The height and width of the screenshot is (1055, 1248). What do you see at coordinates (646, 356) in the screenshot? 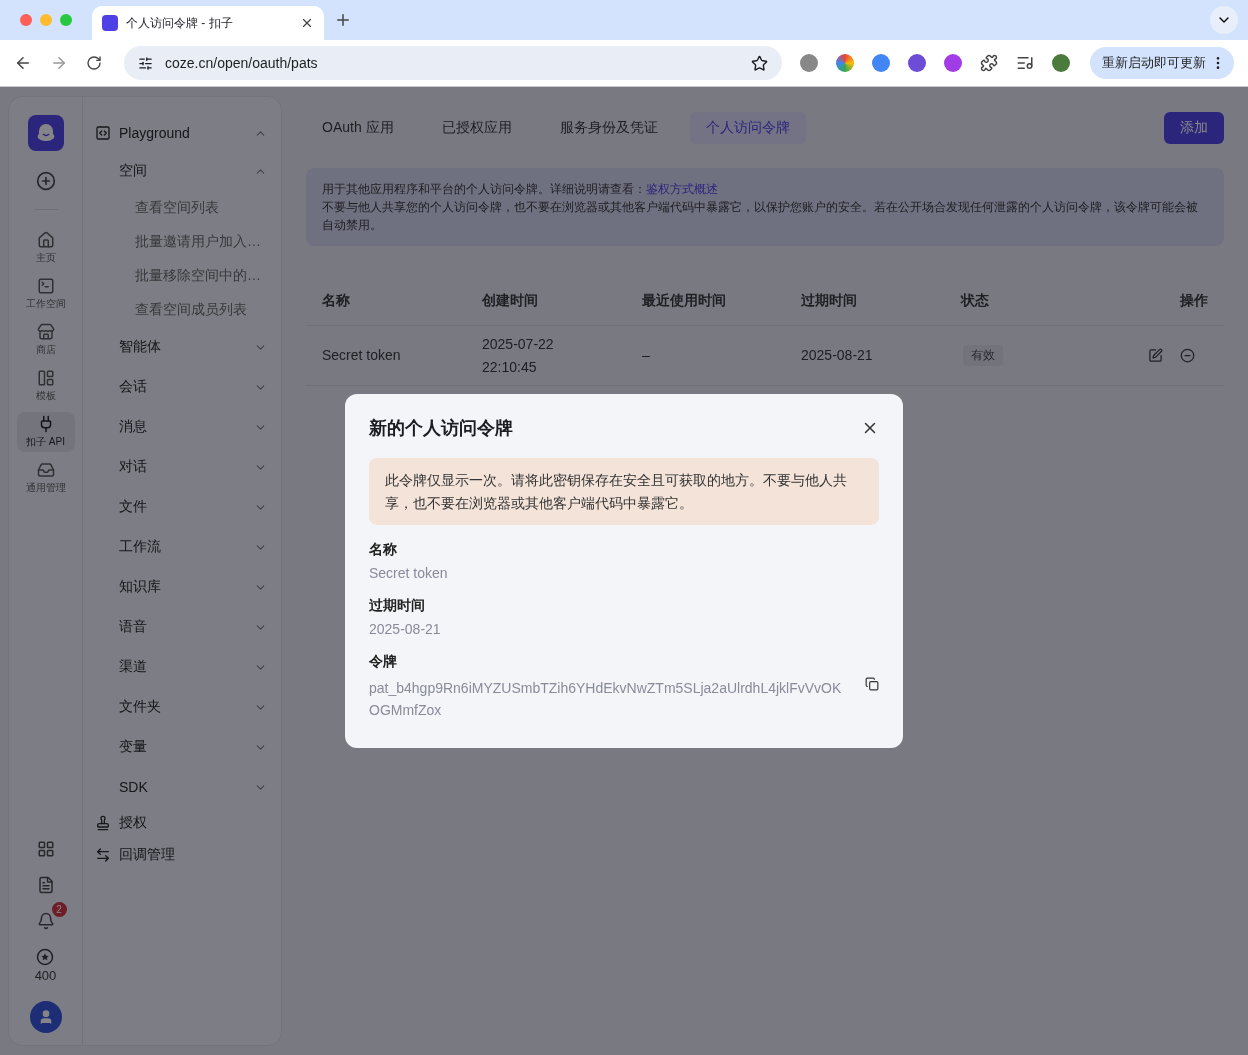
I see `table-cell-text: –` at bounding box center [646, 356].